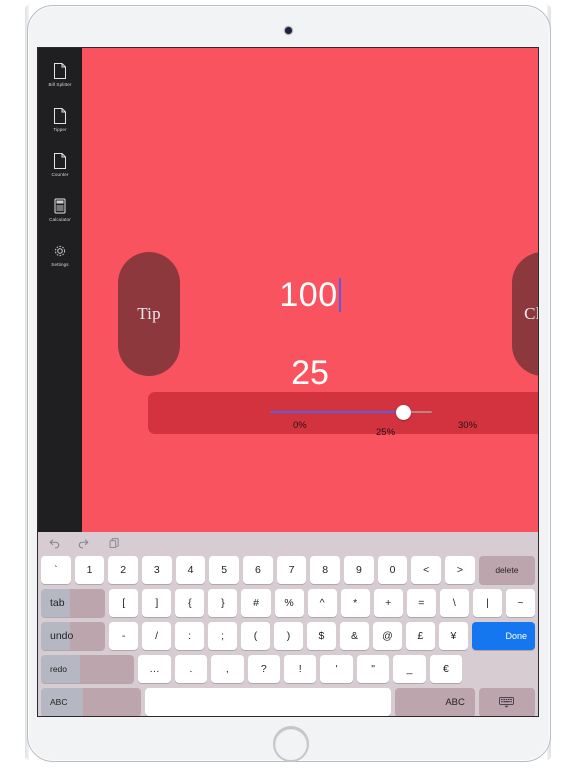 The height and width of the screenshot is (768, 576). What do you see at coordinates (291, 744) in the screenshot?
I see `home-button` at bounding box center [291, 744].